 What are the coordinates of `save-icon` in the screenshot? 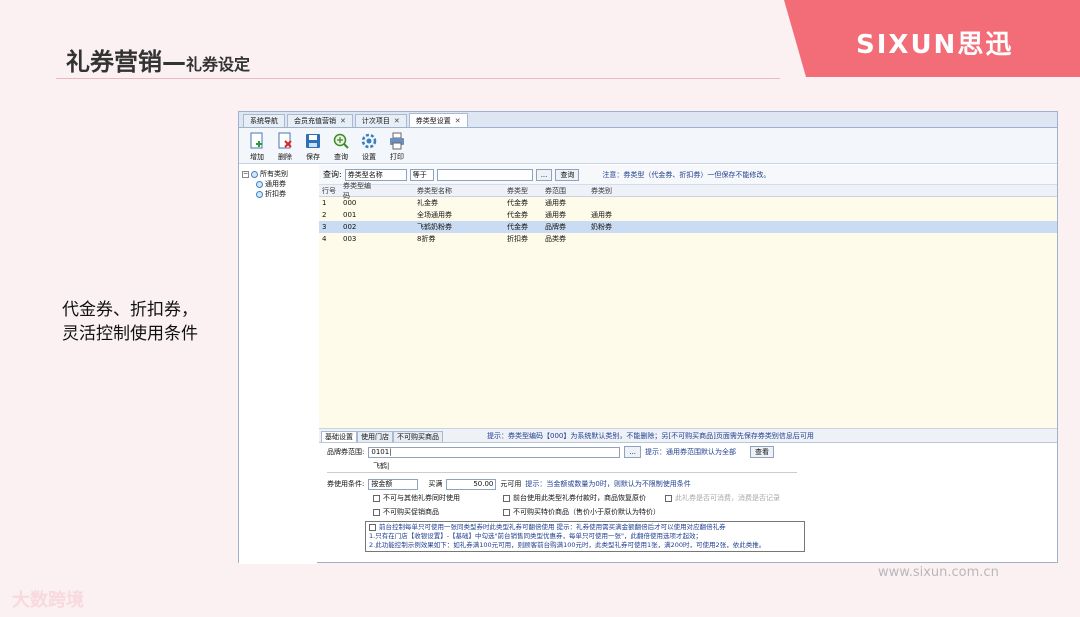 It's located at (313, 140).